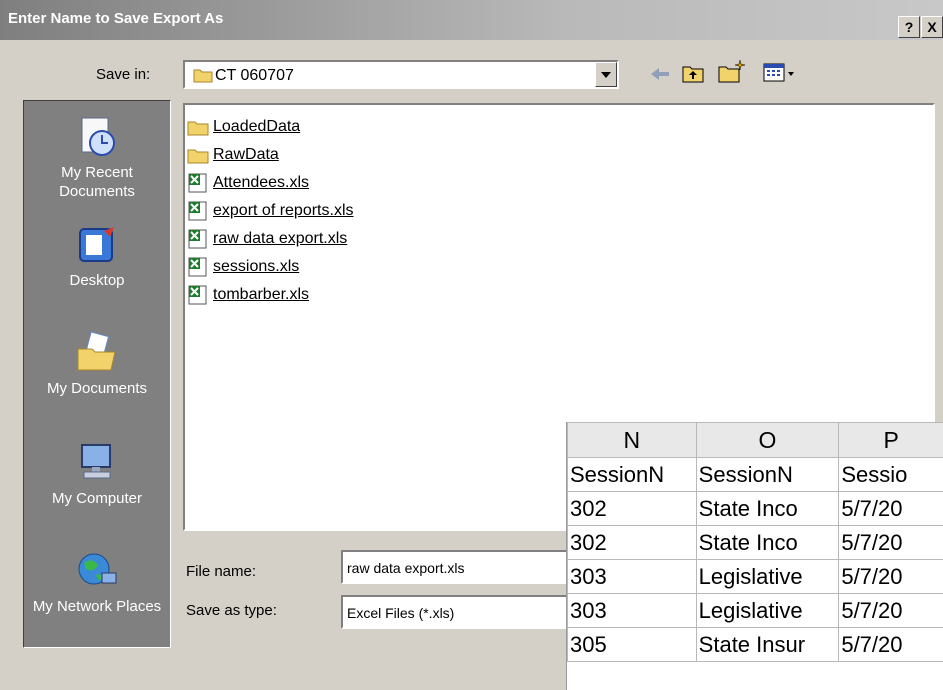 This screenshot has height=690, width=943. I want to click on list-item: Attendees.xls, so click(248, 183).